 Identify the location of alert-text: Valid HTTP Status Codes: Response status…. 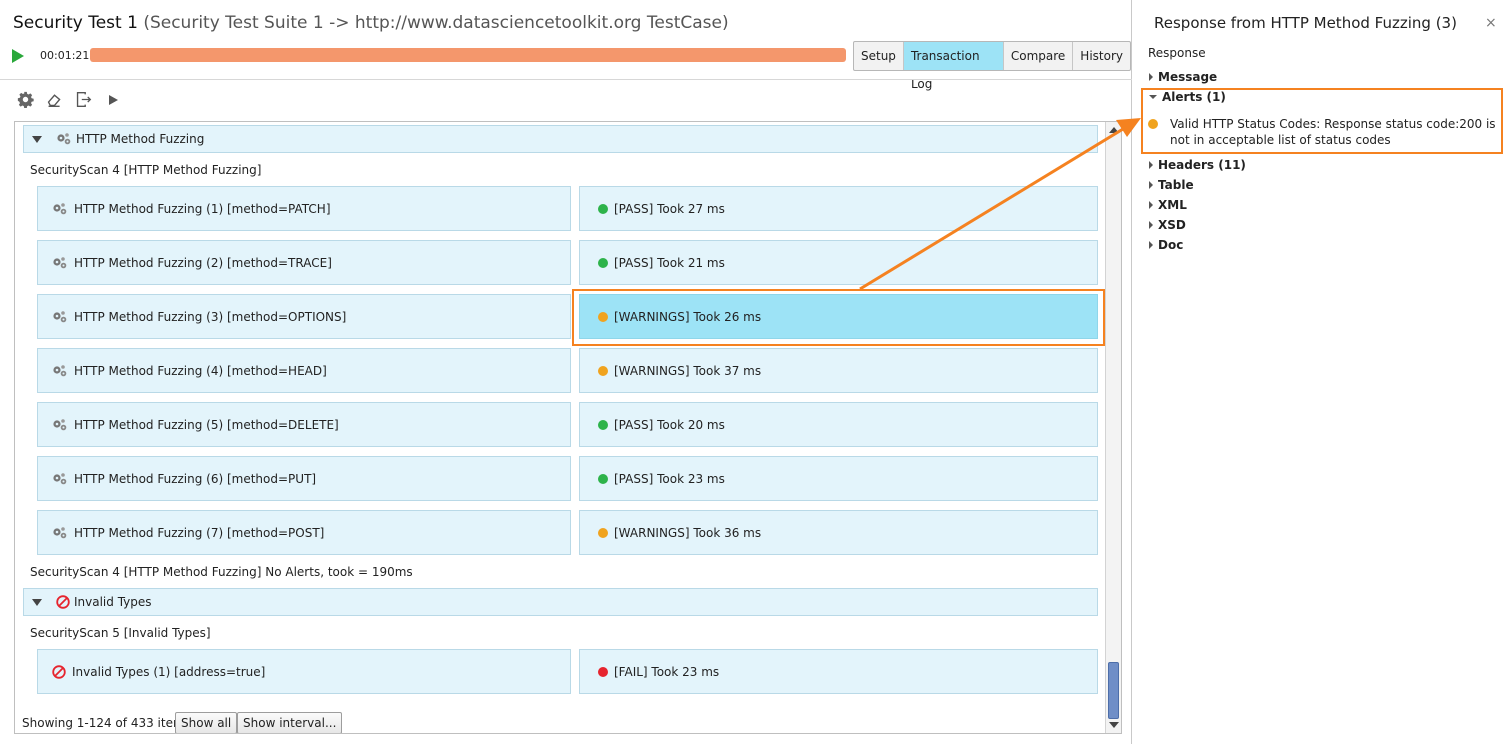
(1333, 132).